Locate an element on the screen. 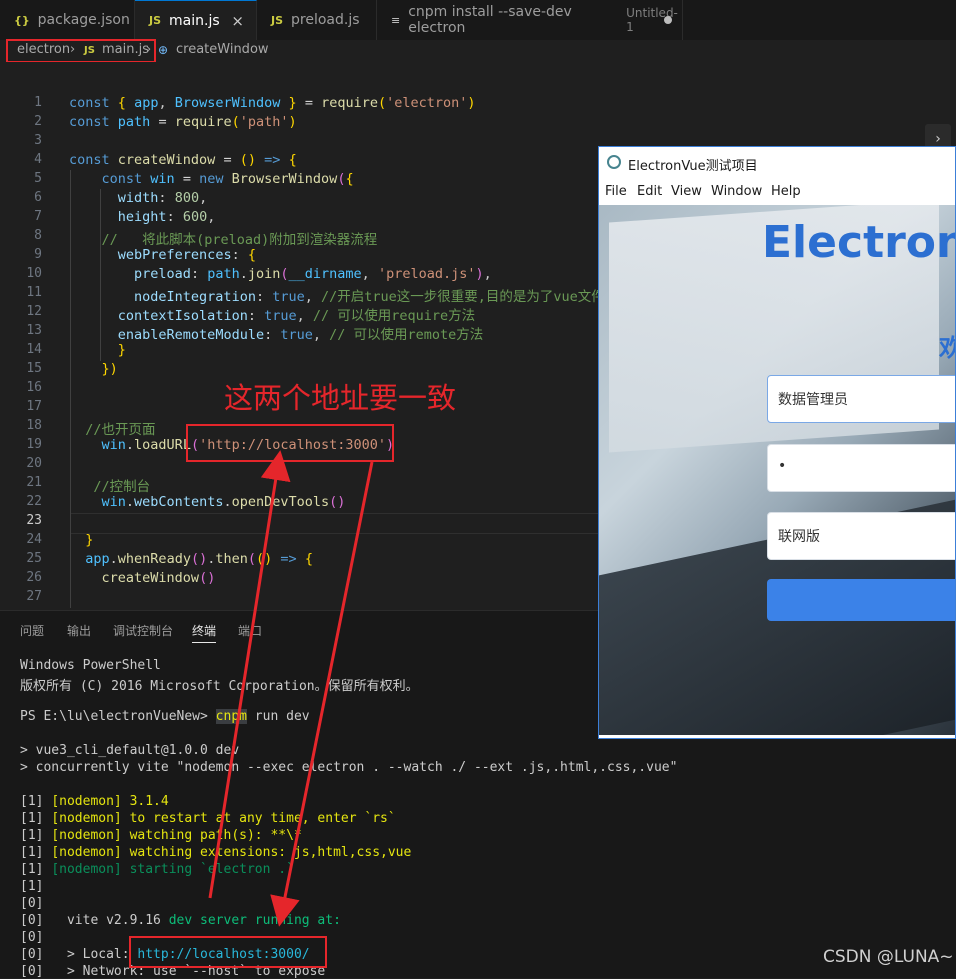 The image size is (956, 979). annotation-arrows is located at coordinates (291, 688).